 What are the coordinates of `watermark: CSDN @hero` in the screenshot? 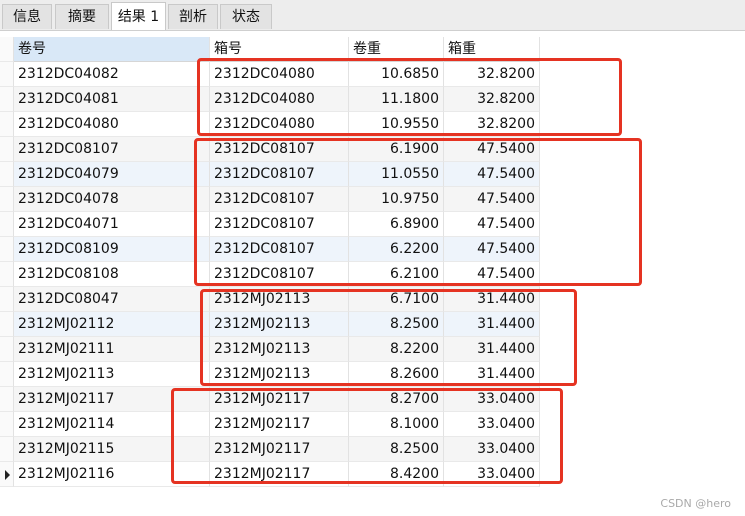 It's located at (695, 503).